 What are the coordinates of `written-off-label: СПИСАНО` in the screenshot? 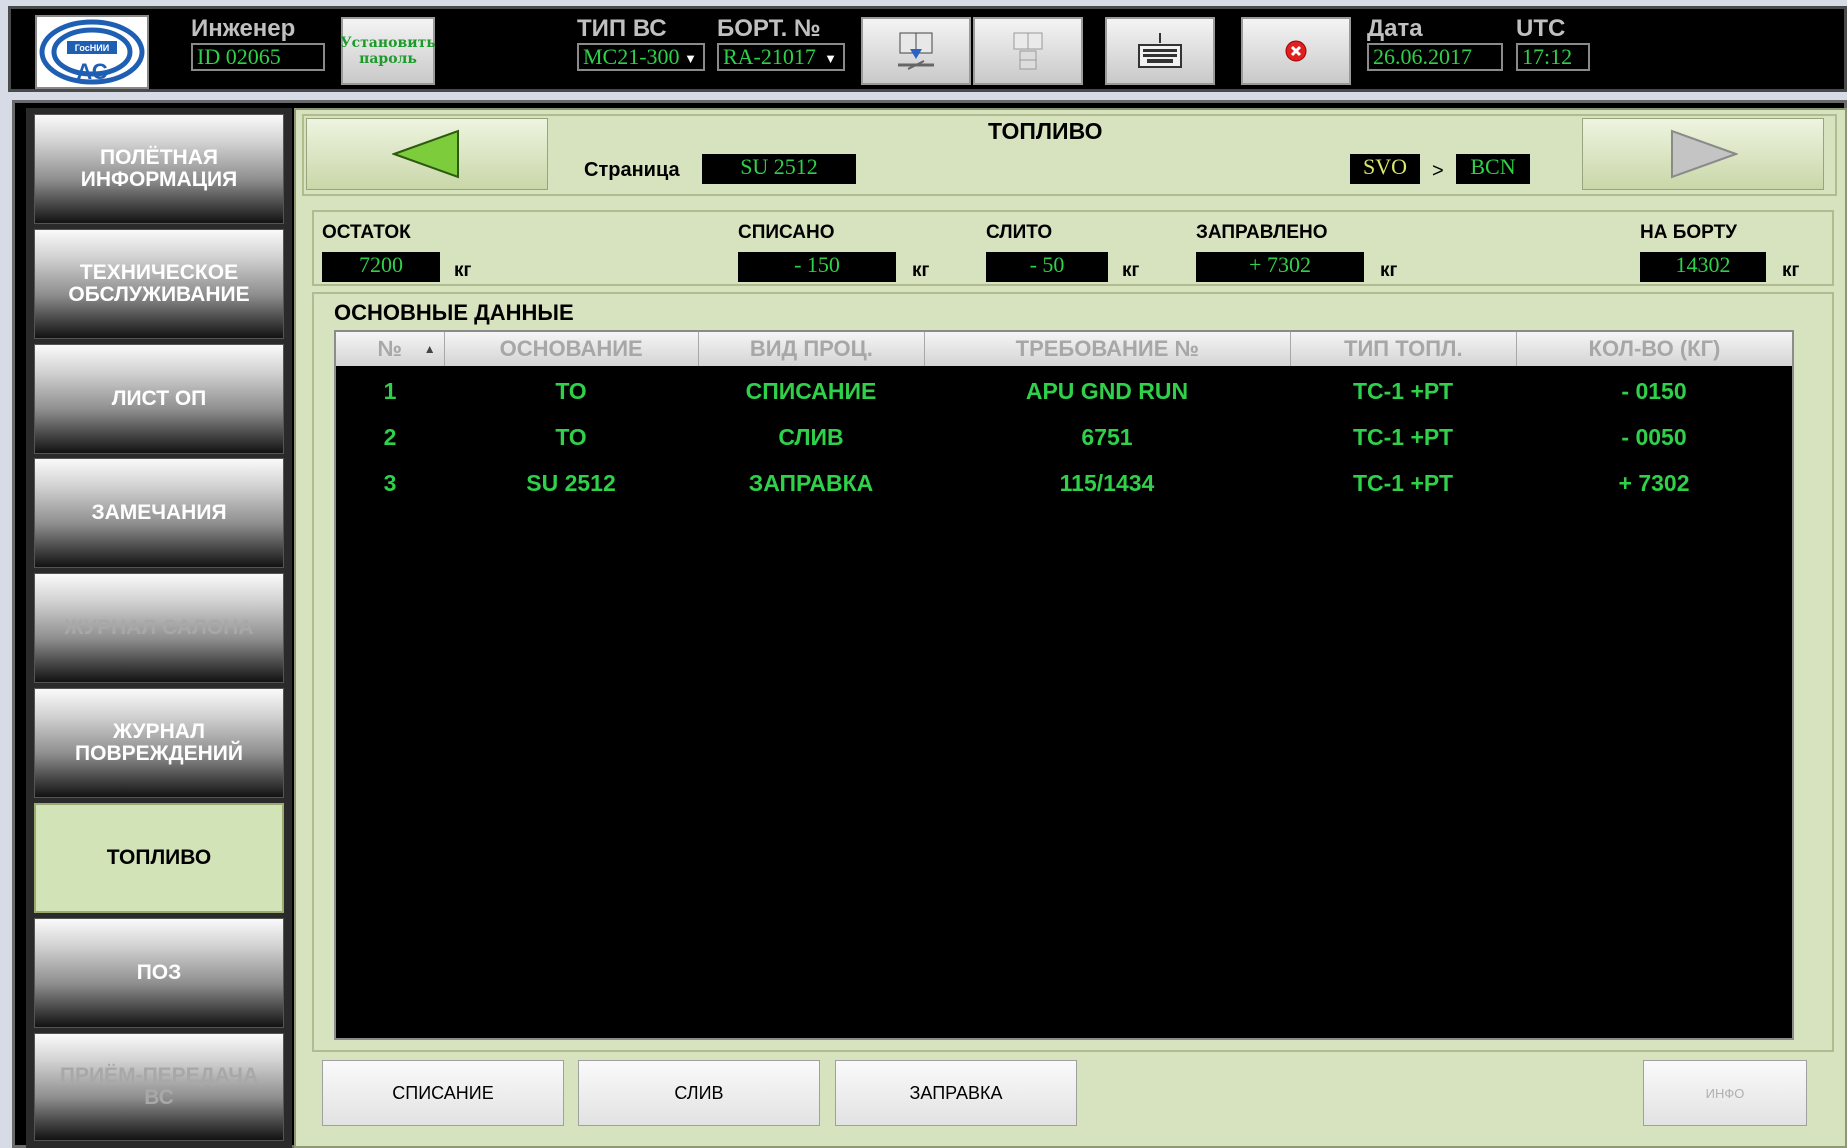 It's located at (786, 232).